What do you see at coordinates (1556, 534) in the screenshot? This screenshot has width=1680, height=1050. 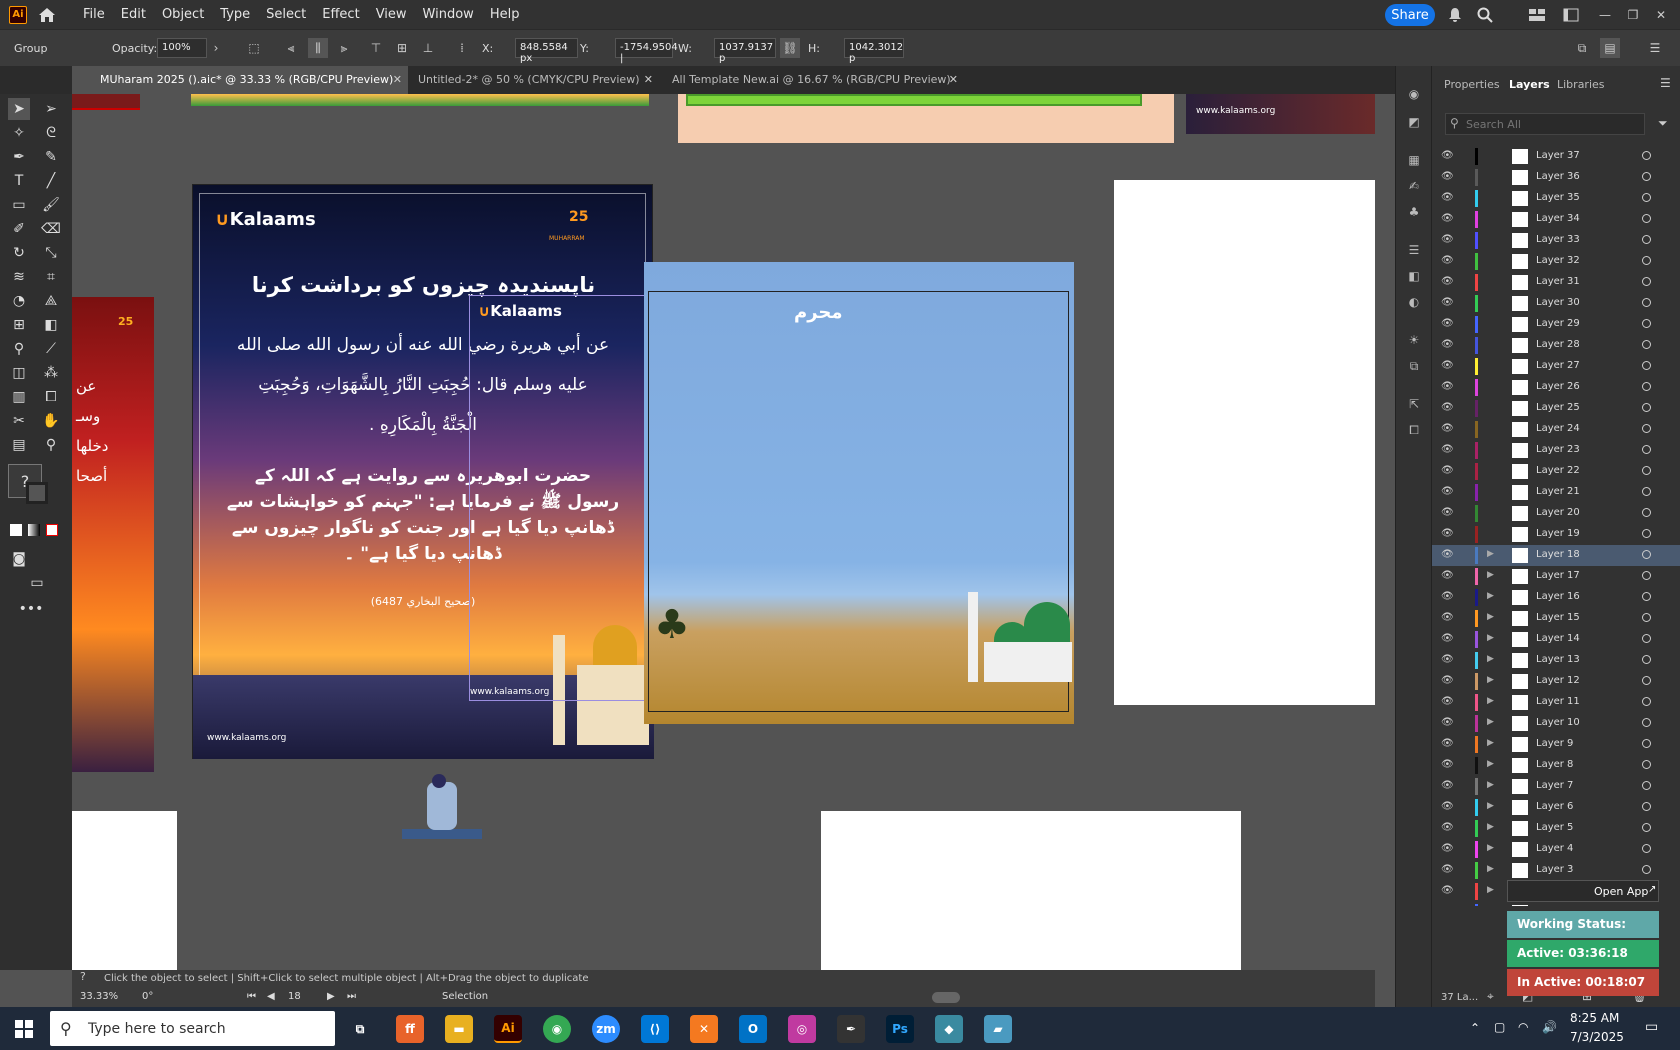 I see `layer-row: 👁 Layer 19` at bounding box center [1556, 534].